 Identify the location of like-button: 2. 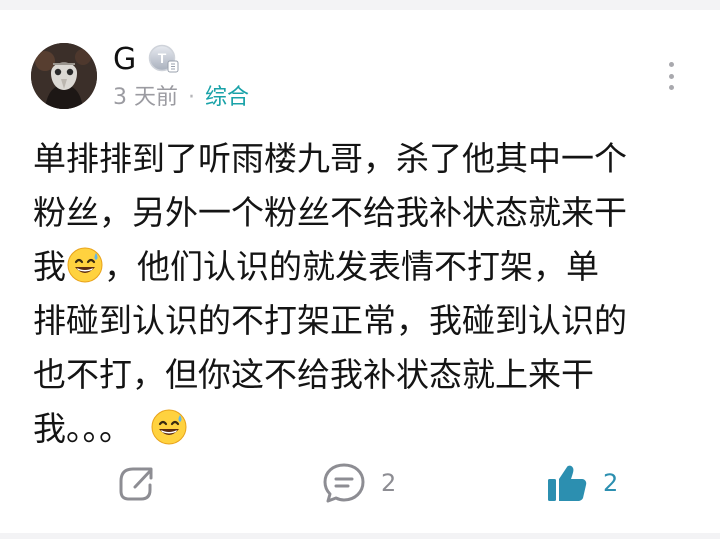
(581, 483).